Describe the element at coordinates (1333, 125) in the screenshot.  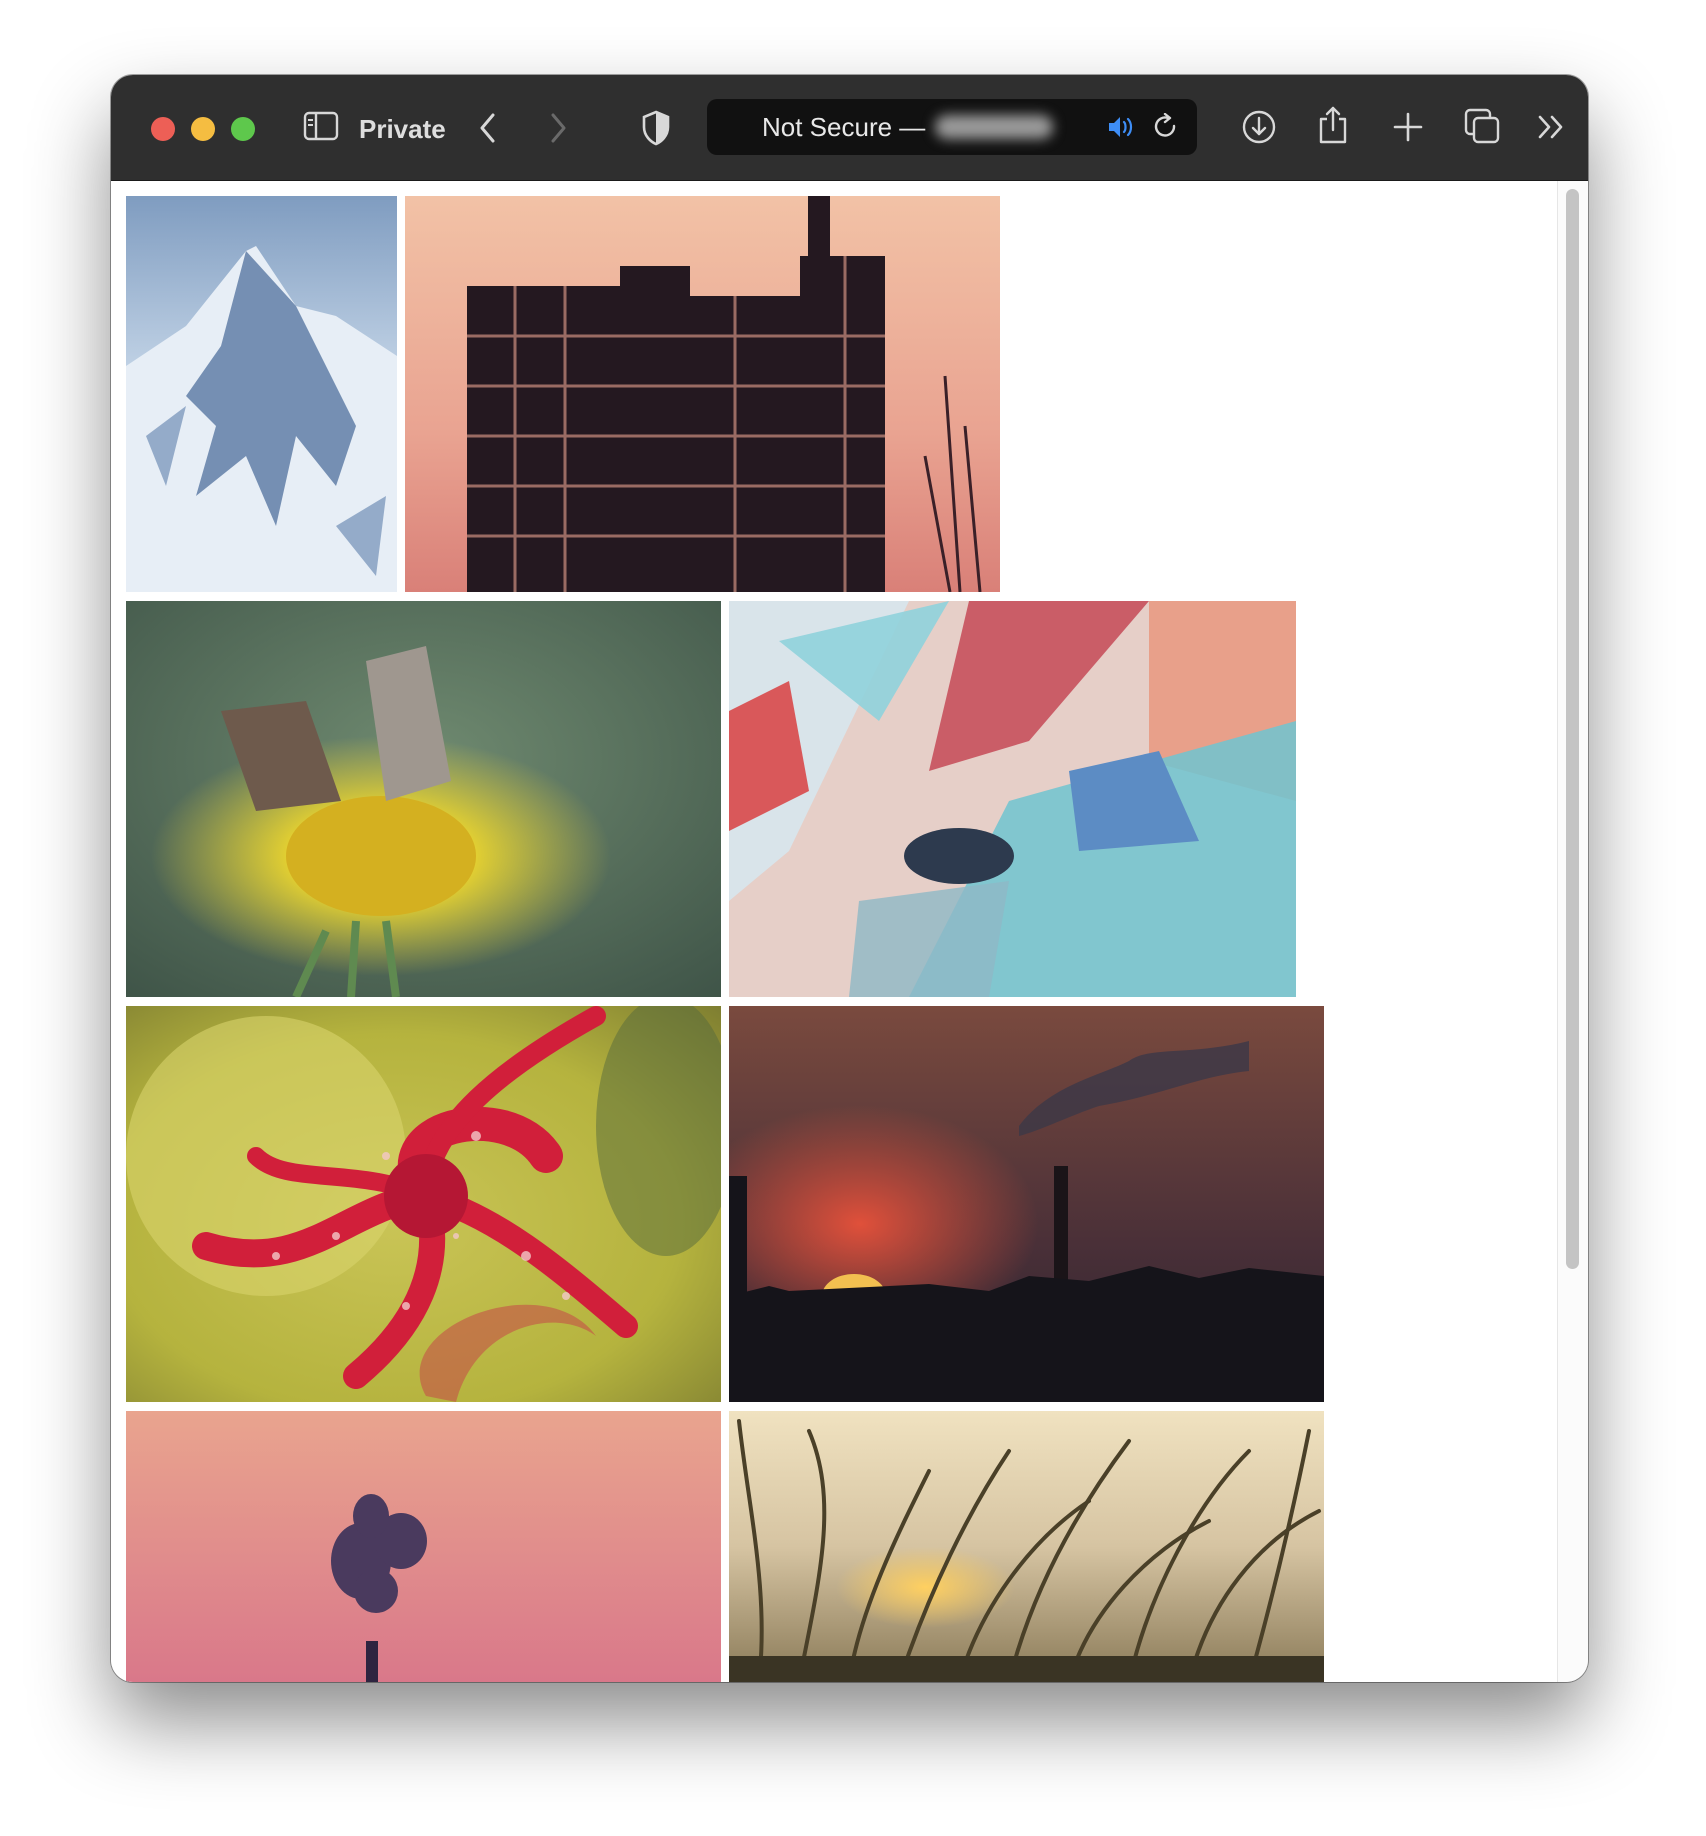
I see `share-icon` at that location.